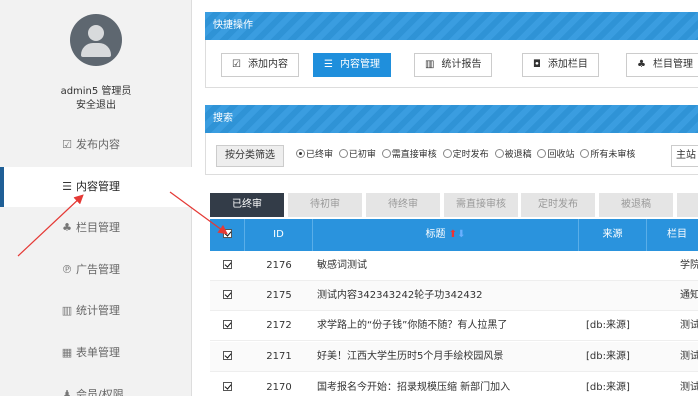 Image resolution: width=698 pixels, height=396 pixels. What do you see at coordinates (67, 392) in the screenshot?
I see `user-icon: ♟` at bounding box center [67, 392].